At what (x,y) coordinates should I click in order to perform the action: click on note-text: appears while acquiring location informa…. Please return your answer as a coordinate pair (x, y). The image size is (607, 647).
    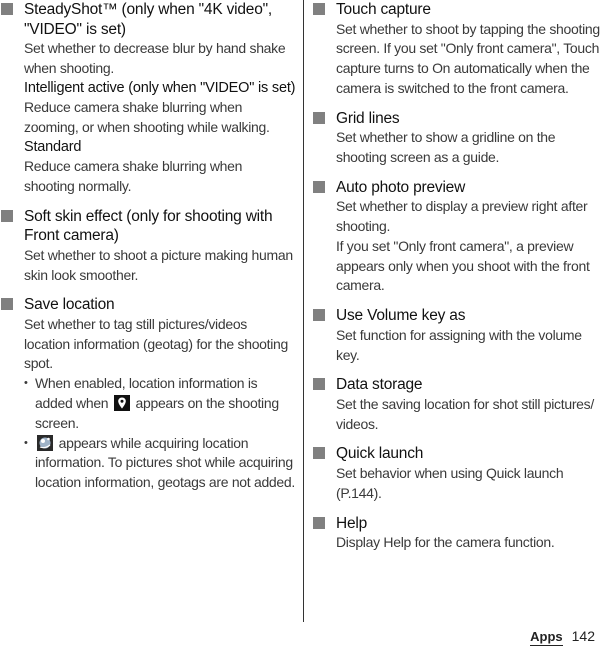
    Looking at the image, I should click on (165, 462).